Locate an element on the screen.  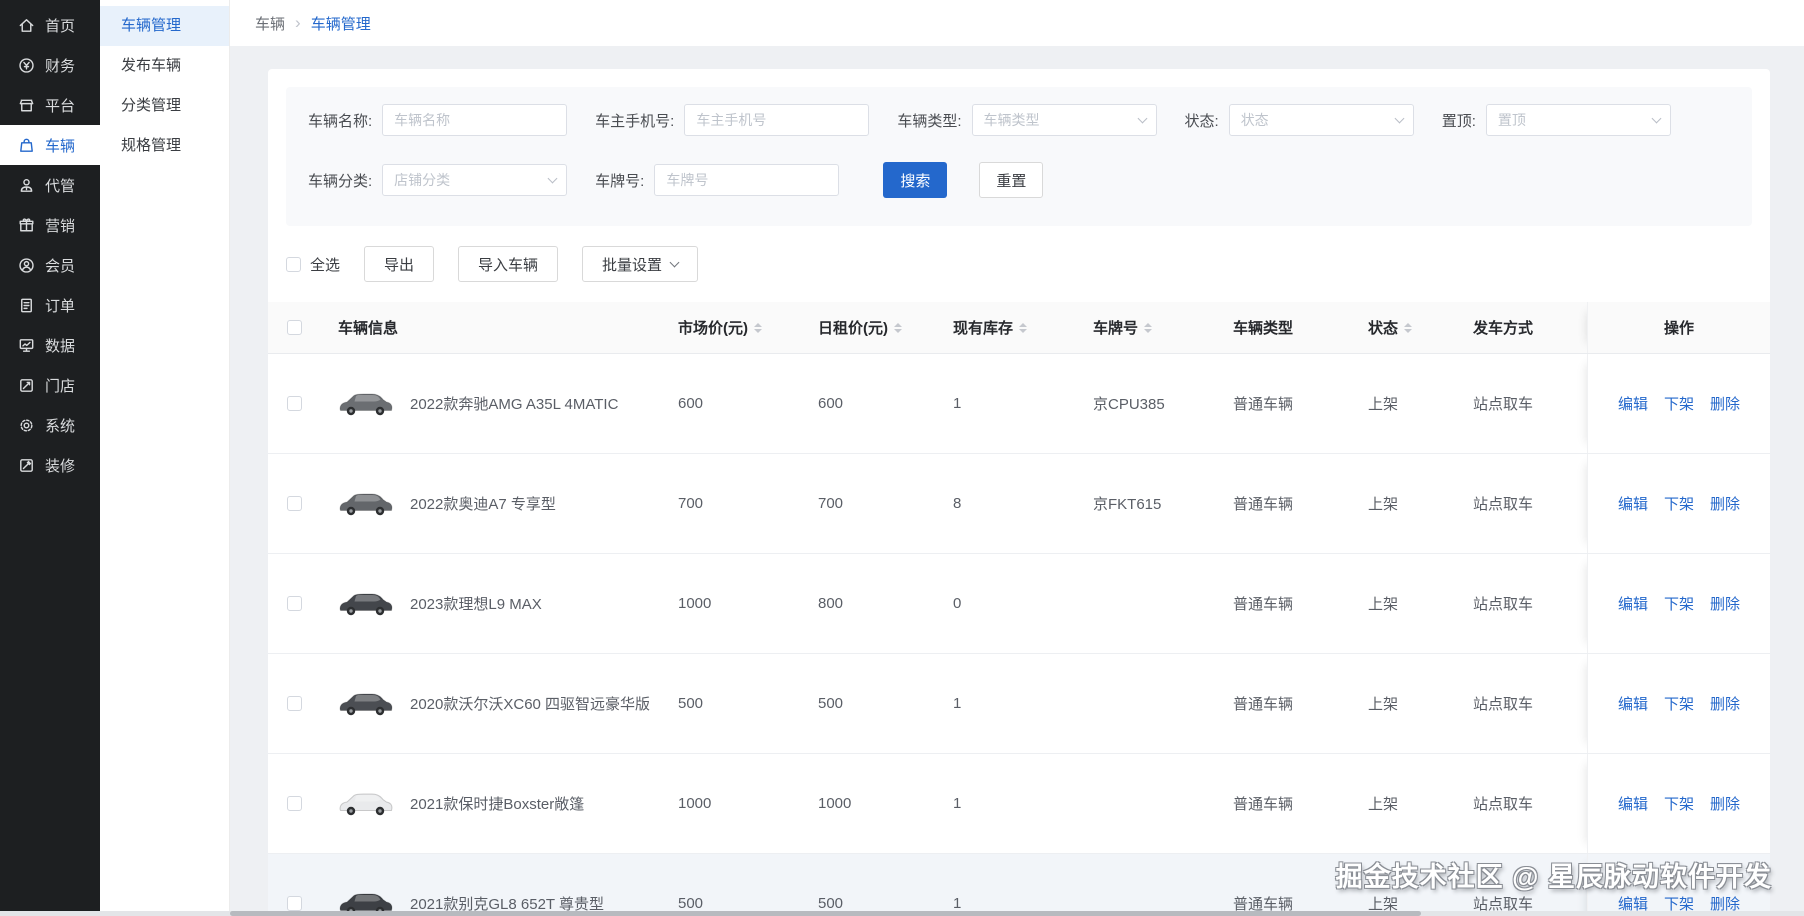
row-checkbox-cell is located at coordinates (294, 703).